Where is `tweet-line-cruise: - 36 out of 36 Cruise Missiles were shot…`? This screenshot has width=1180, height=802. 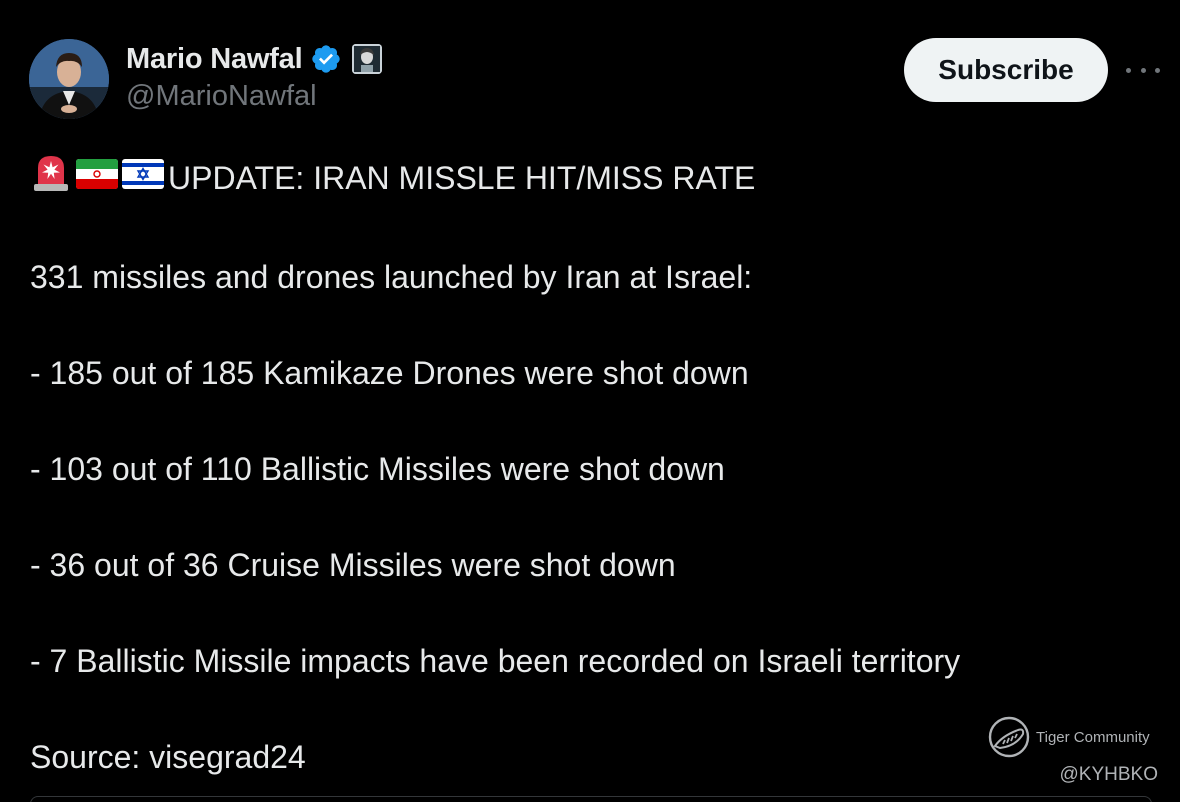 tweet-line-cruise: - 36 out of 36 Cruise Missiles were shot… is located at coordinates (353, 565).